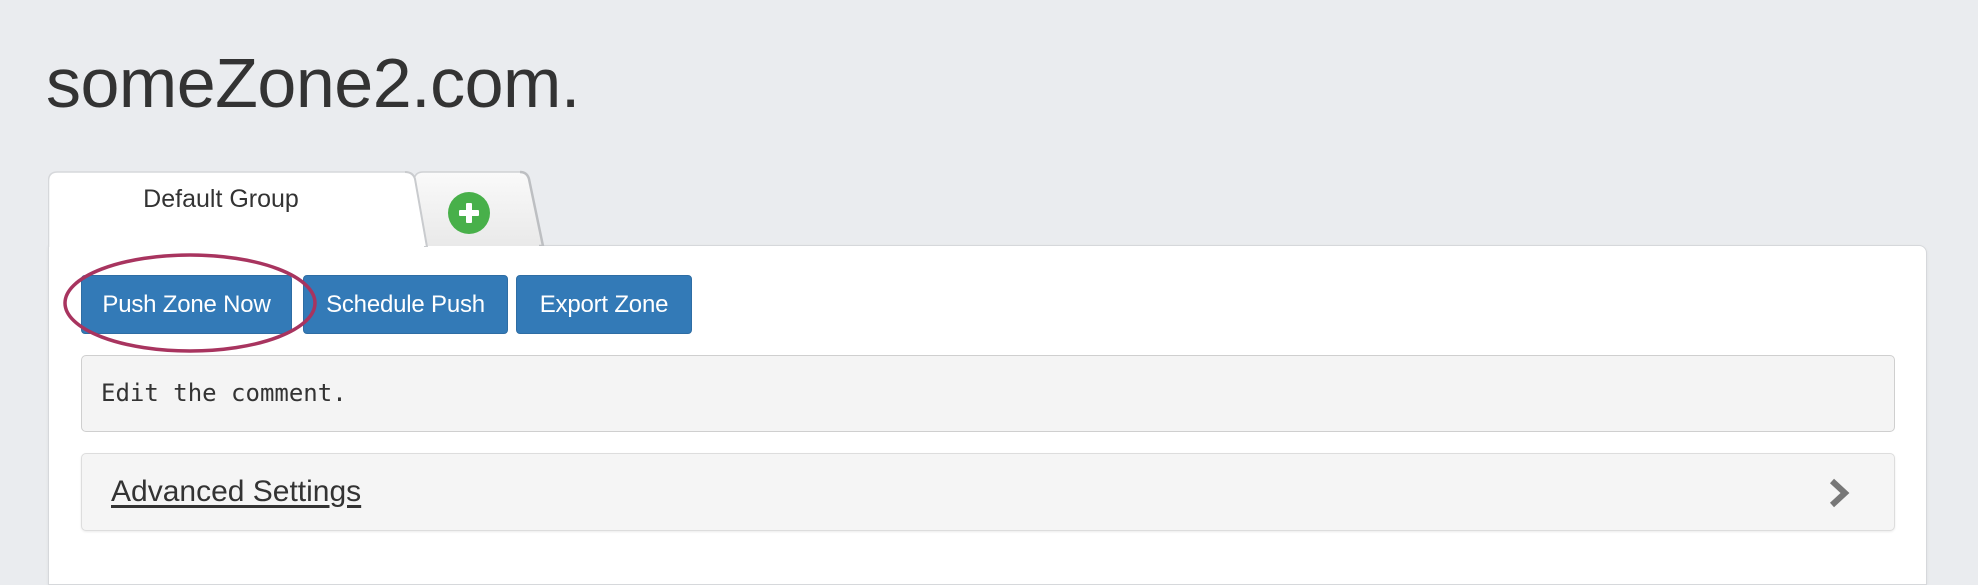  I want to click on advanced-settings-link: Advanced Settings, so click(236, 492).